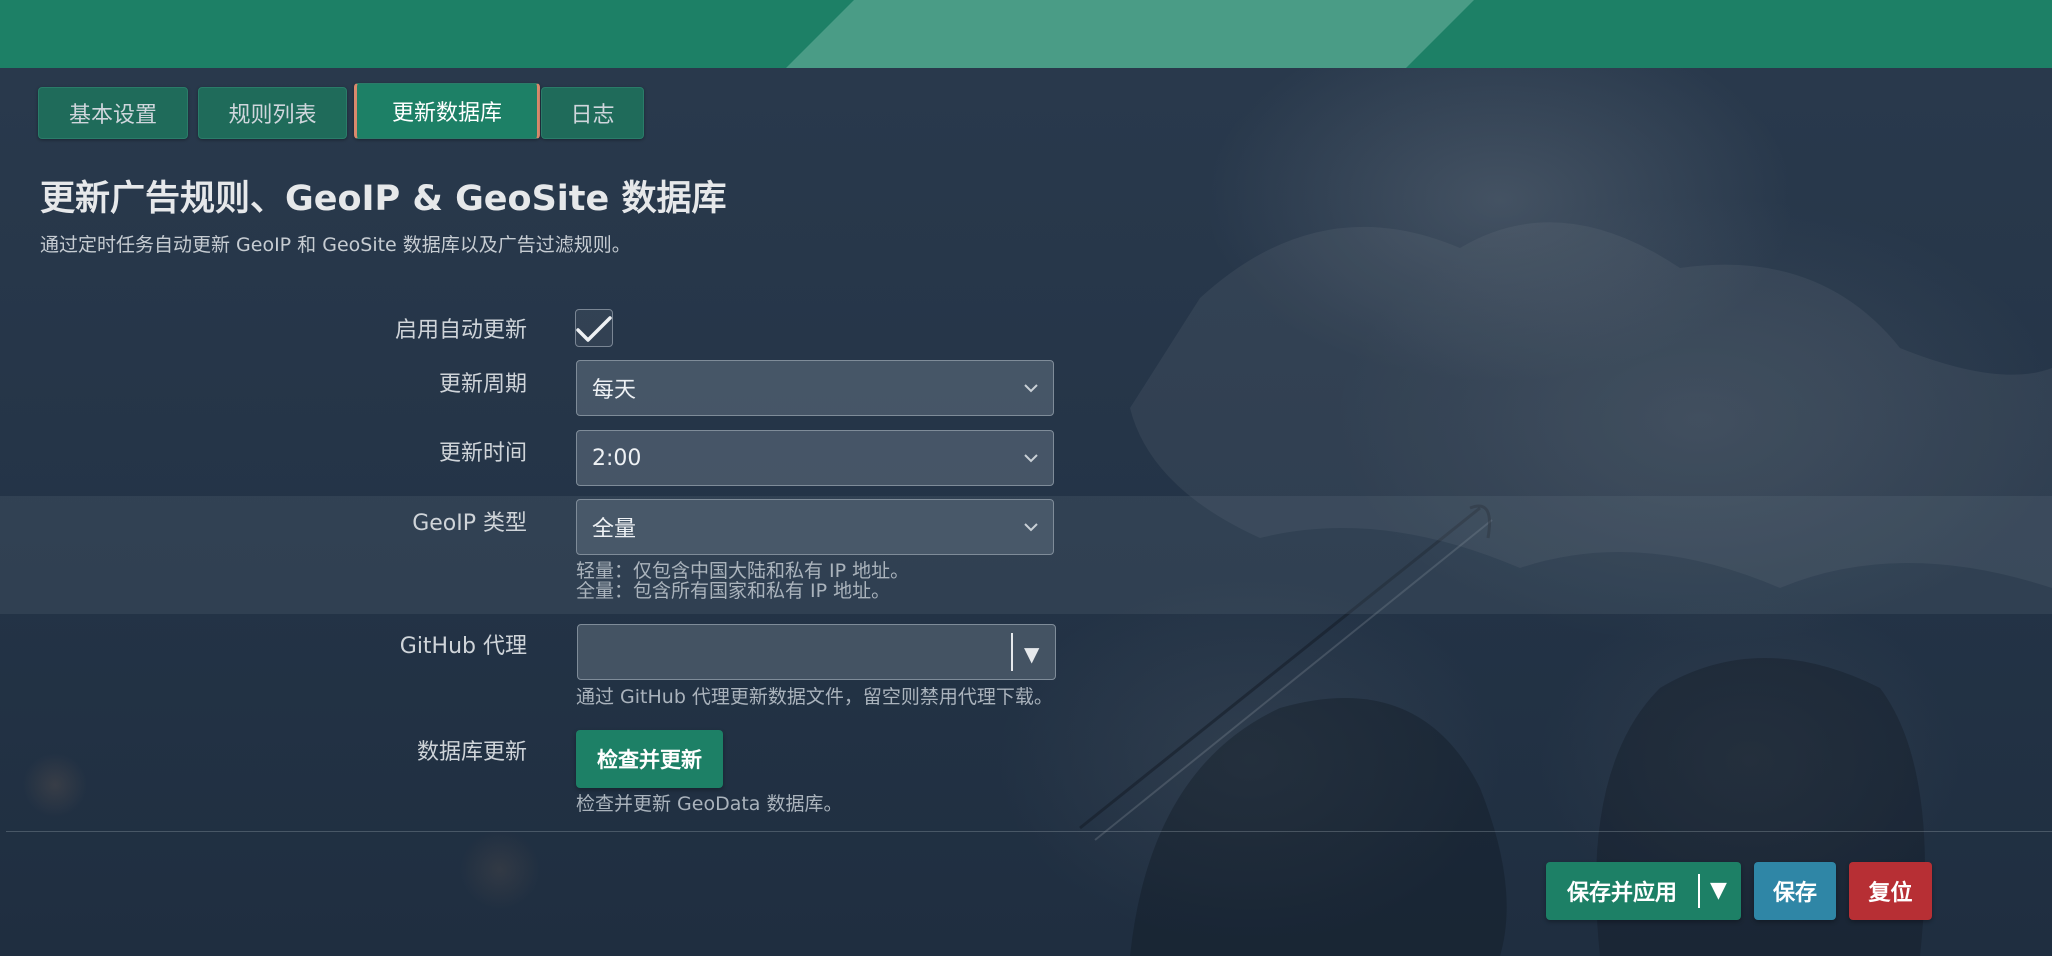 Image resolution: width=2052 pixels, height=956 pixels. I want to click on geoip-type-value: 全量, so click(614, 529).